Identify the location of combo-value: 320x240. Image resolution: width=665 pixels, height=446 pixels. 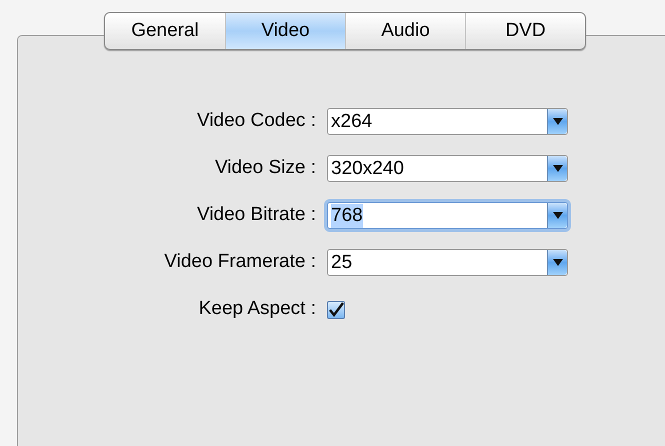
(367, 168).